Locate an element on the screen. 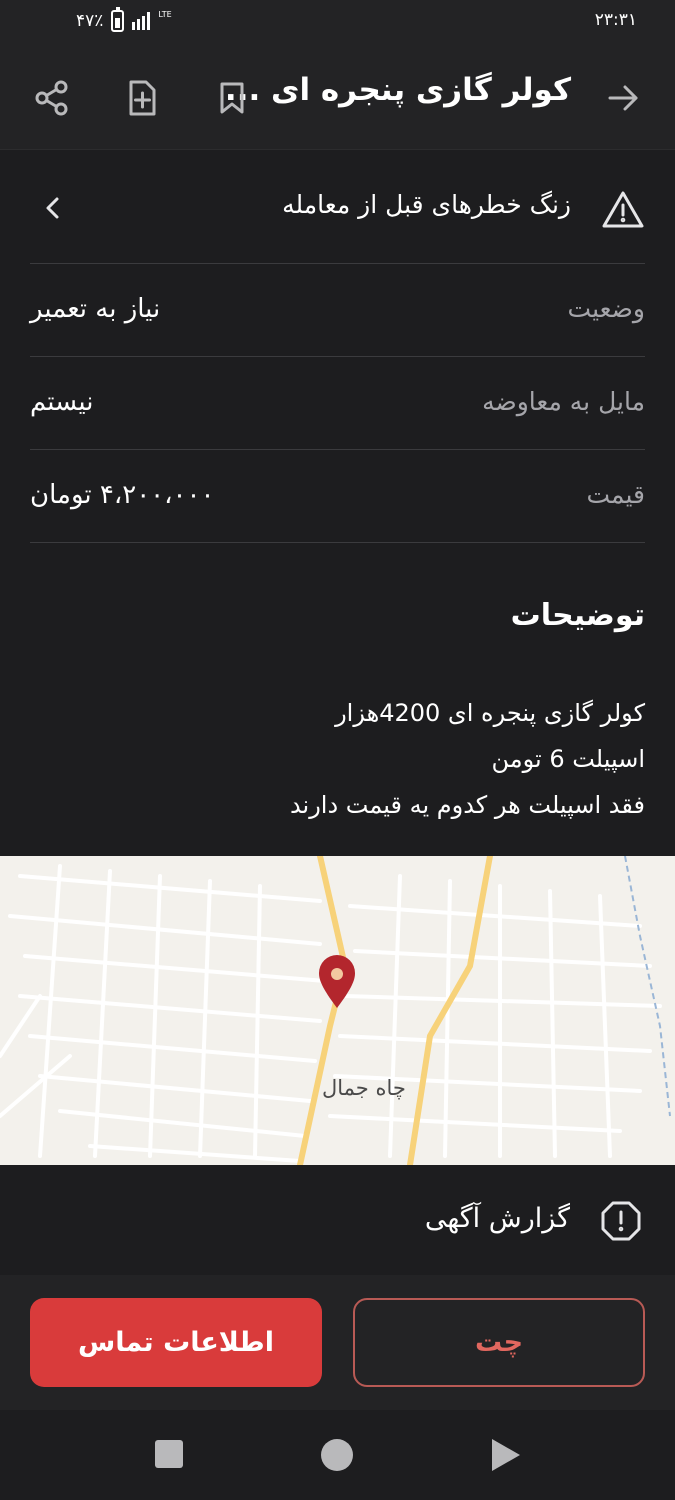 This screenshot has height=1500, width=675. battery-percentage: ۴۷٪ is located at coordinates (90, 21).